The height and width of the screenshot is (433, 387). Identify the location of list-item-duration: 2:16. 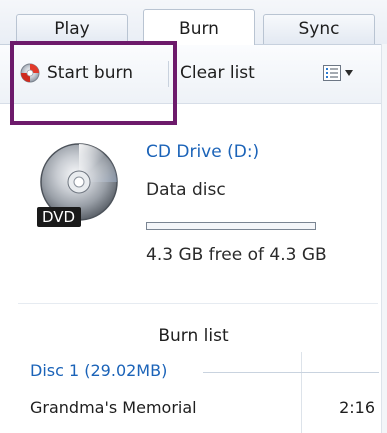
(357, 407).